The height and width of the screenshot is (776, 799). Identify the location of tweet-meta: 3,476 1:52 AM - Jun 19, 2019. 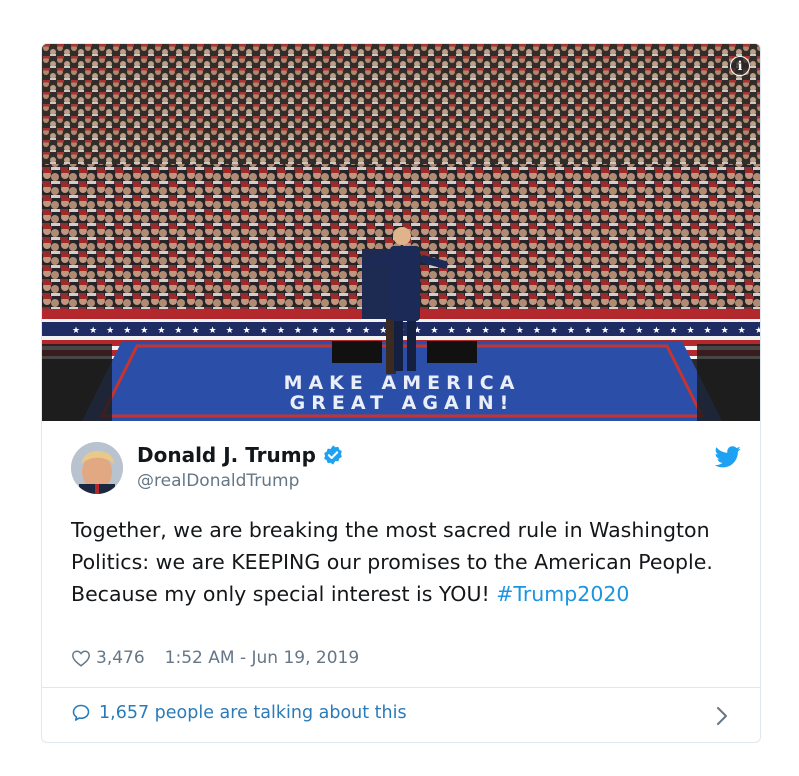
(215, 658).